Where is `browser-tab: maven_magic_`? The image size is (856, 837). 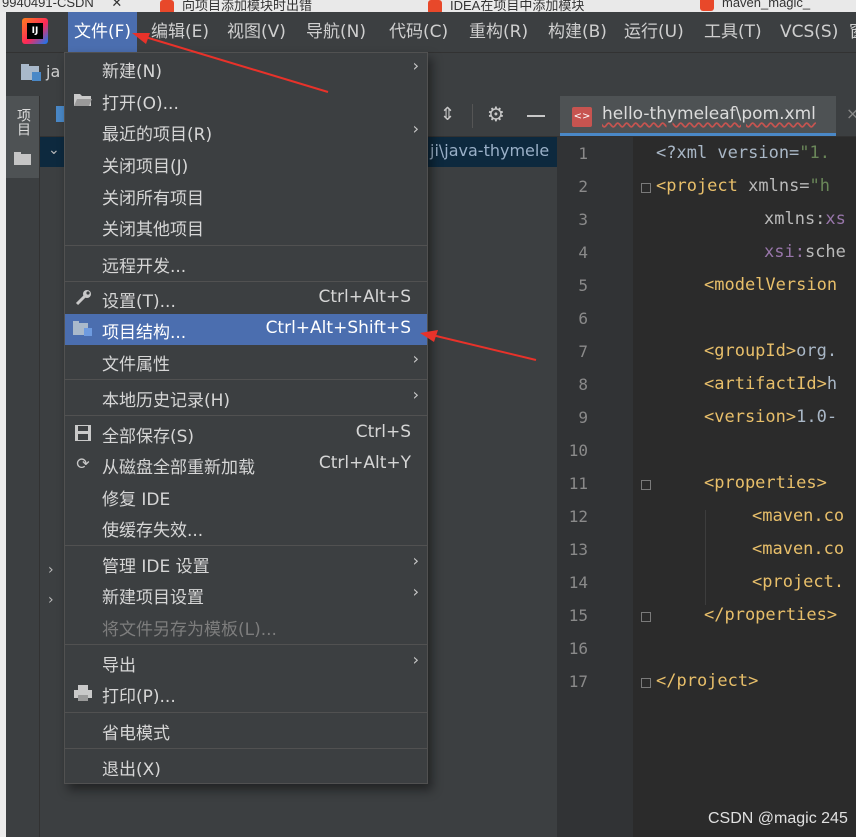
browser-tab: maven_magic_ is located at coordinates (755, 6).